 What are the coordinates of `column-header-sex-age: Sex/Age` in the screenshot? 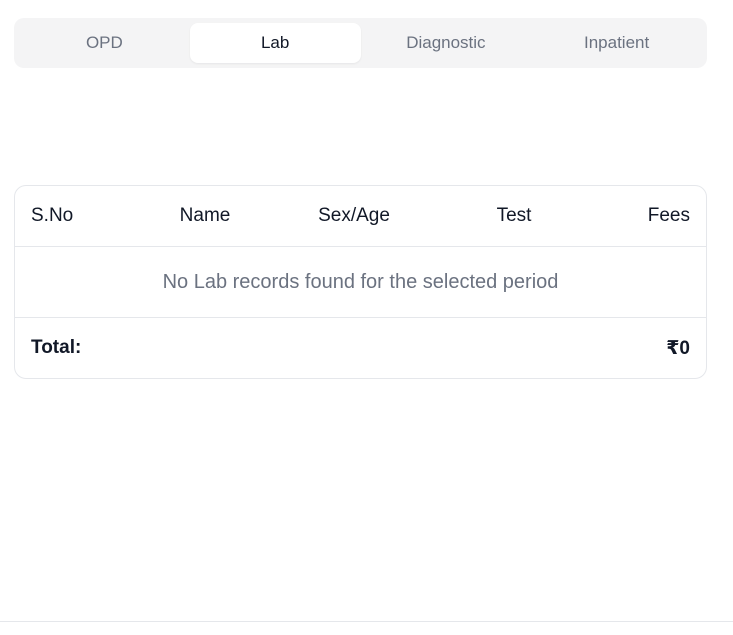 It's located at (354, 215).